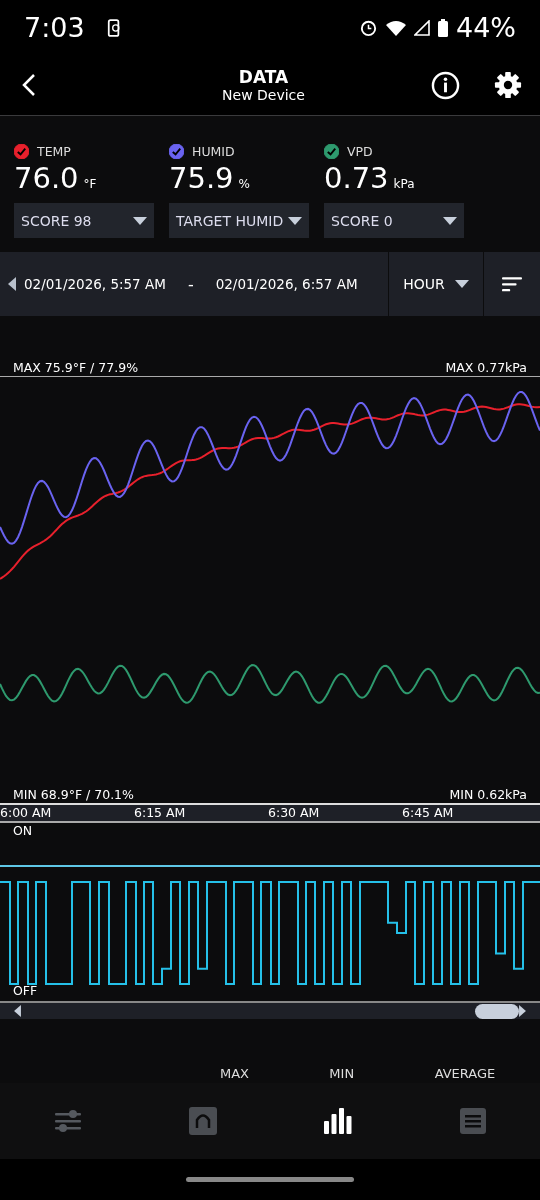 The width and height of the screenshot is (540, 1200). What do you see at coordinates (75, 368) in the screenshot?
I see `max-label: MAX 75.9°F / 77.9%` at bounding box center [75, 368].